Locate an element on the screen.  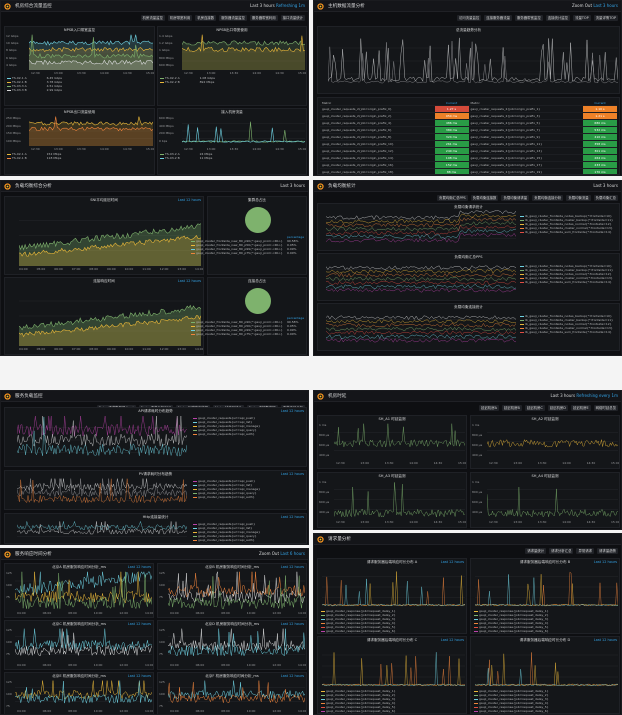
panel-title: NPSB出口流量使用 is located at coordinates (79, 112).